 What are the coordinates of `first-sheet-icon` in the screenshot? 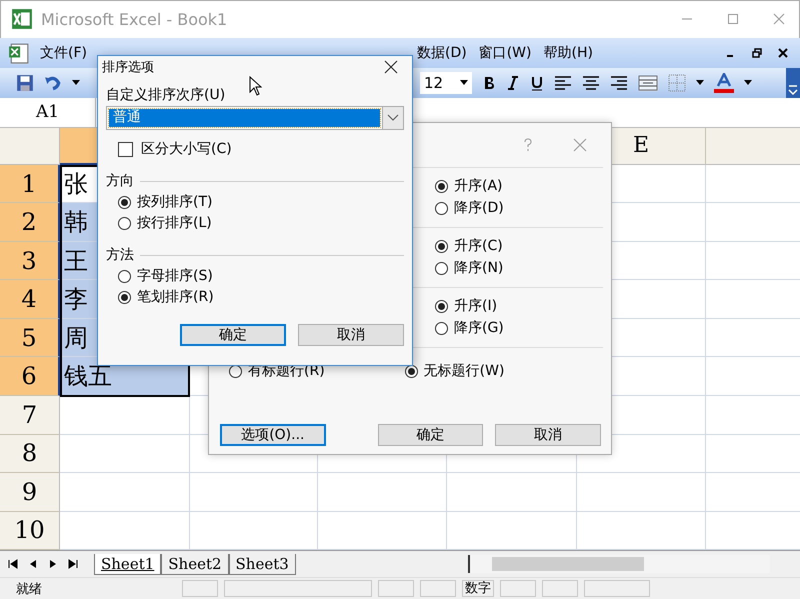 It's located at (13, 564).